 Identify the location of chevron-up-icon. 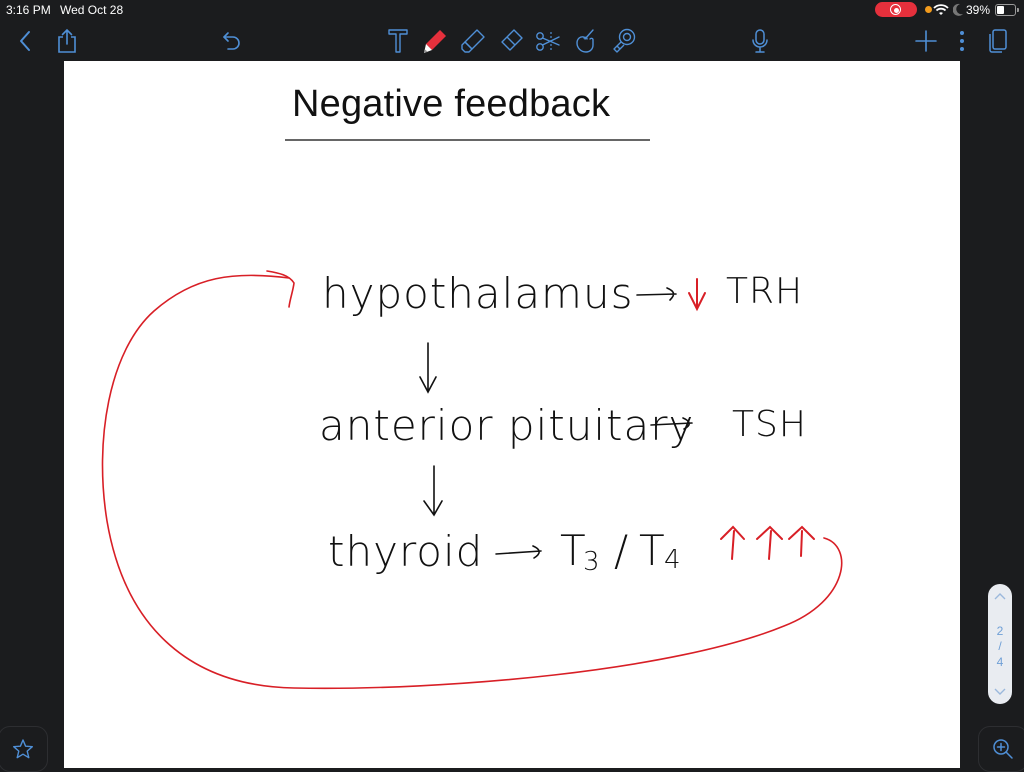
(1000, 596).